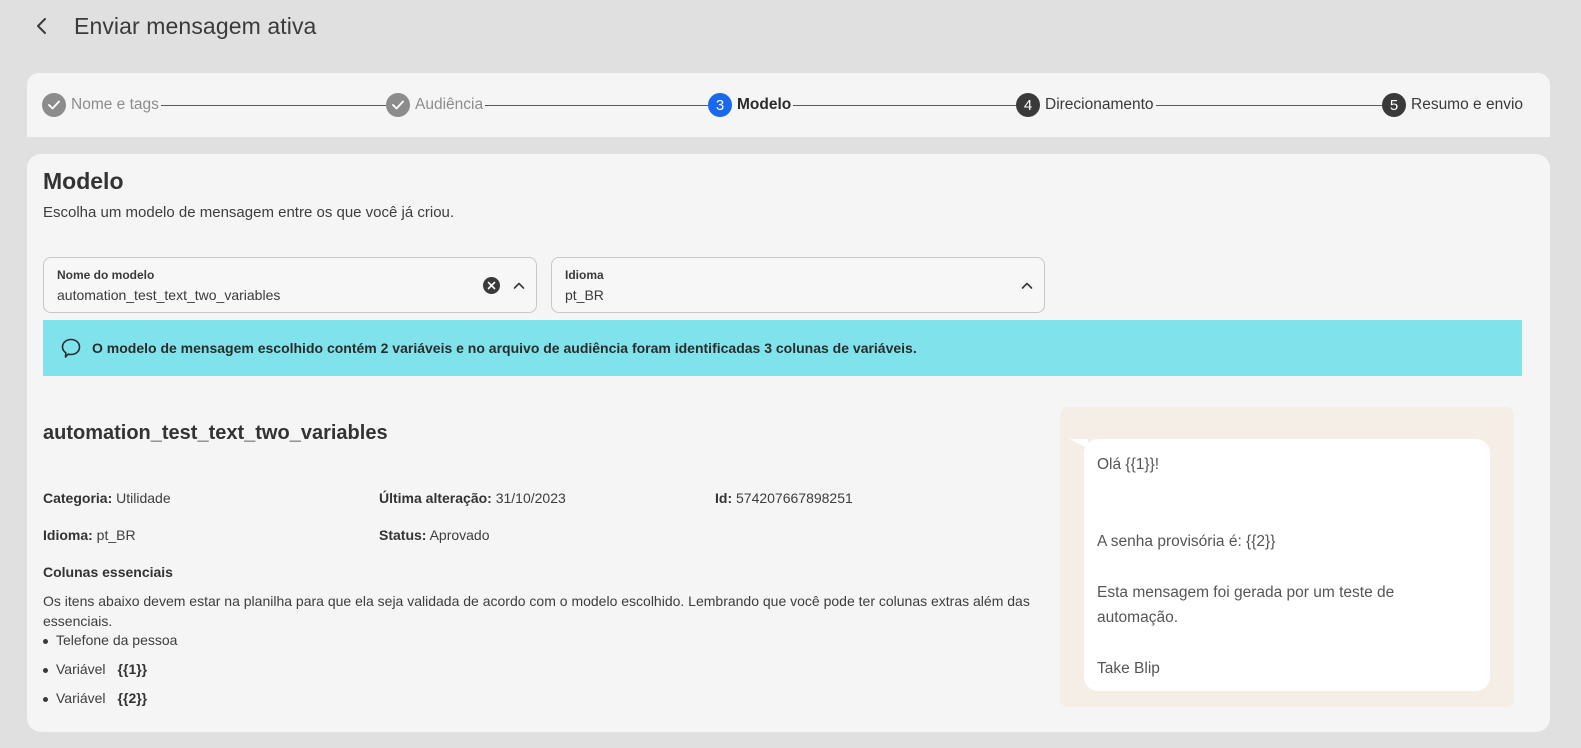 This screenshot has width=1581, height=748. I want to click on meta-label: Última alteração:, so click(435, 498).